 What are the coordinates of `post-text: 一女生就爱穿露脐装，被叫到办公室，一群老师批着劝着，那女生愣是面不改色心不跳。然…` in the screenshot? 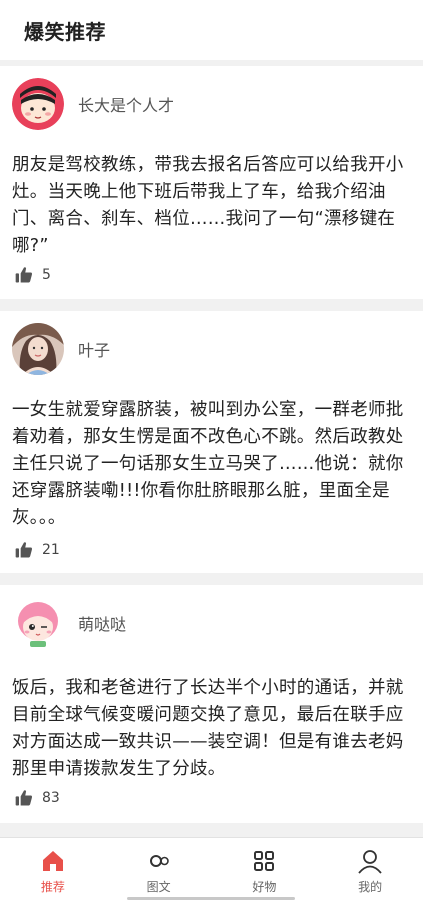 It's located at (208, 464).